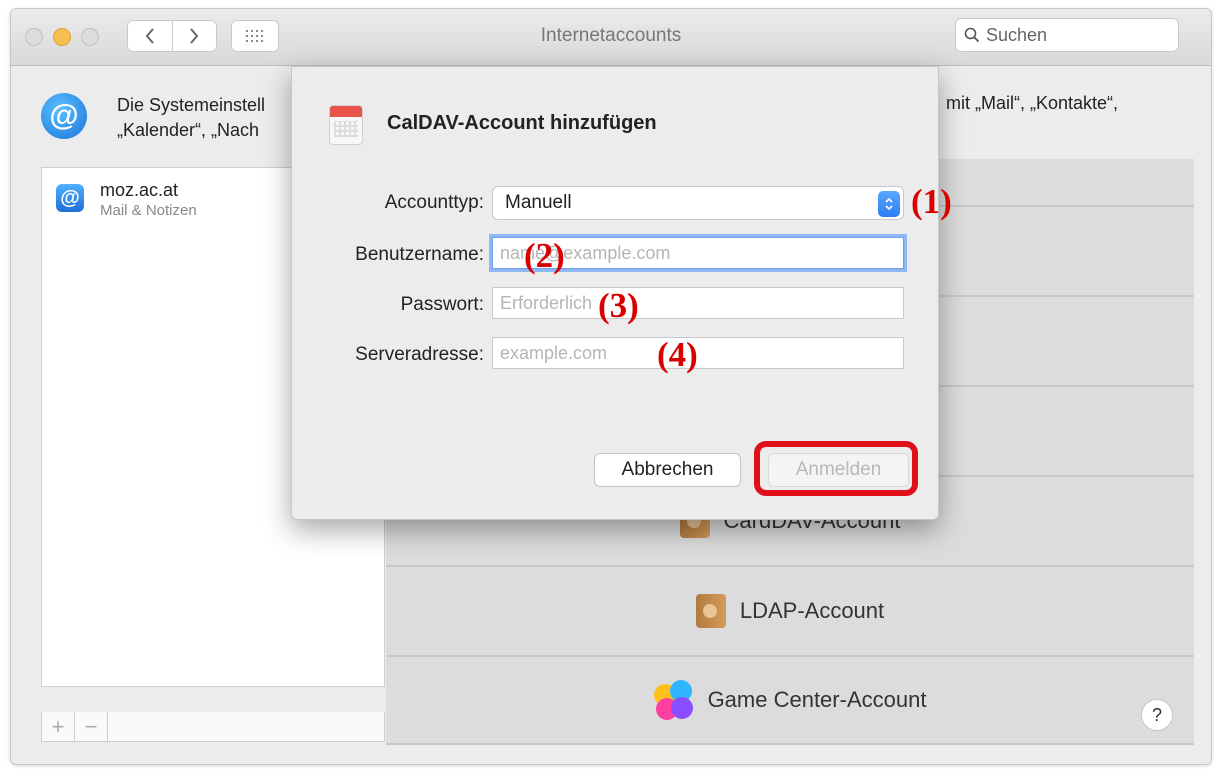  What do you see at coordinates (419, 354) in the screenshot?
I see `server-address-label: Serveradresse:` at bounding box center [419, 354].